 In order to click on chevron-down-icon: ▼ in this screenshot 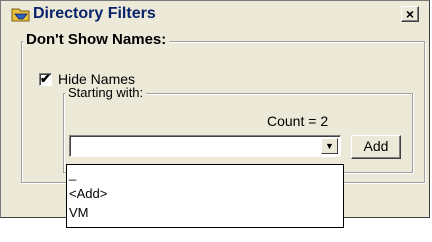, I will do `click(329, 146)`.